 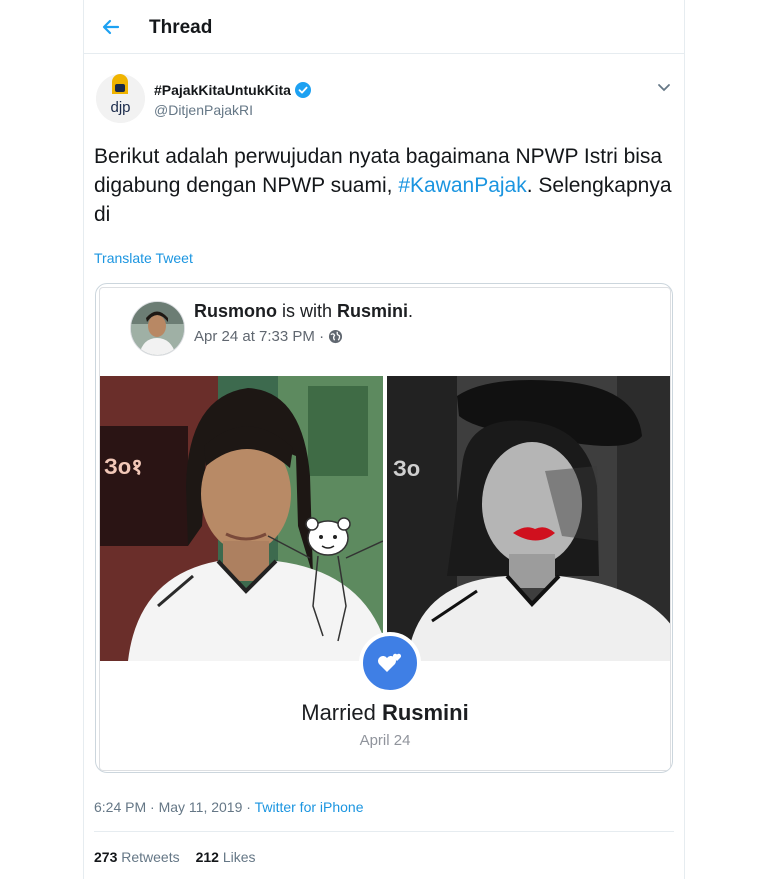 What do you see at coordinates (150, 857) in the screenshot?
I see `retweets-label: Retweets` at bounding box center [150, 857].